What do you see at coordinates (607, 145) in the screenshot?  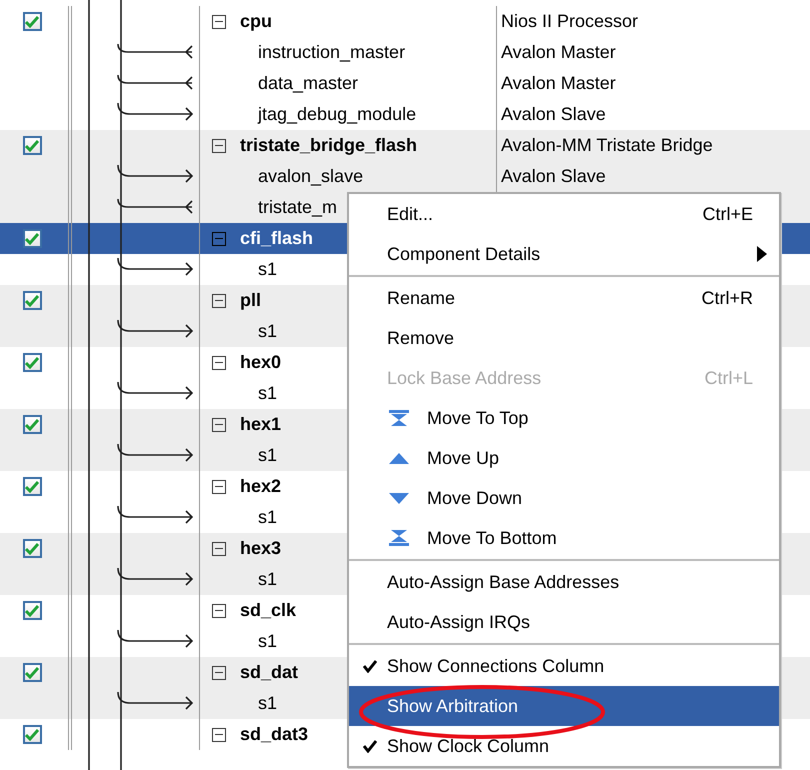 I see `component-type: Avalon-MM Tristate Bridge` at bounding box center [607, 145].